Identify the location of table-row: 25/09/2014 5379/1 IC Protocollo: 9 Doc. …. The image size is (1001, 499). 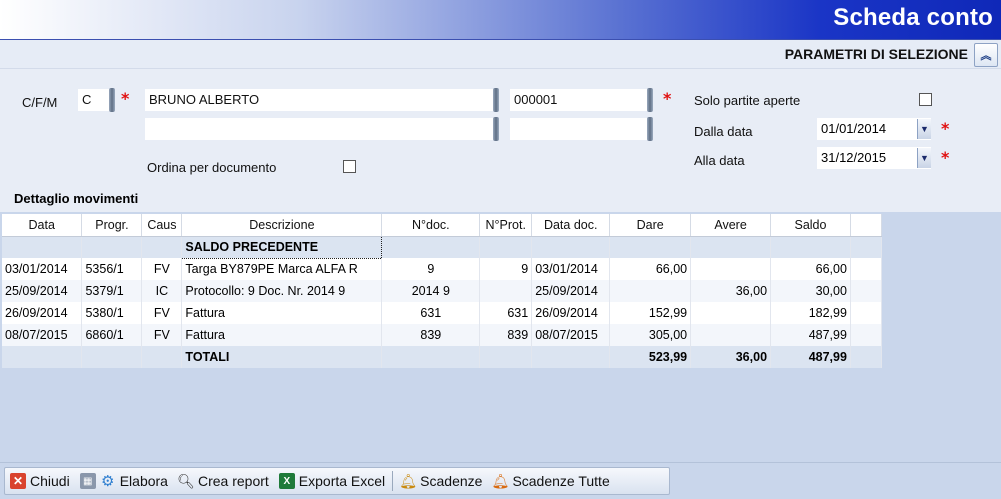
(442, 291).